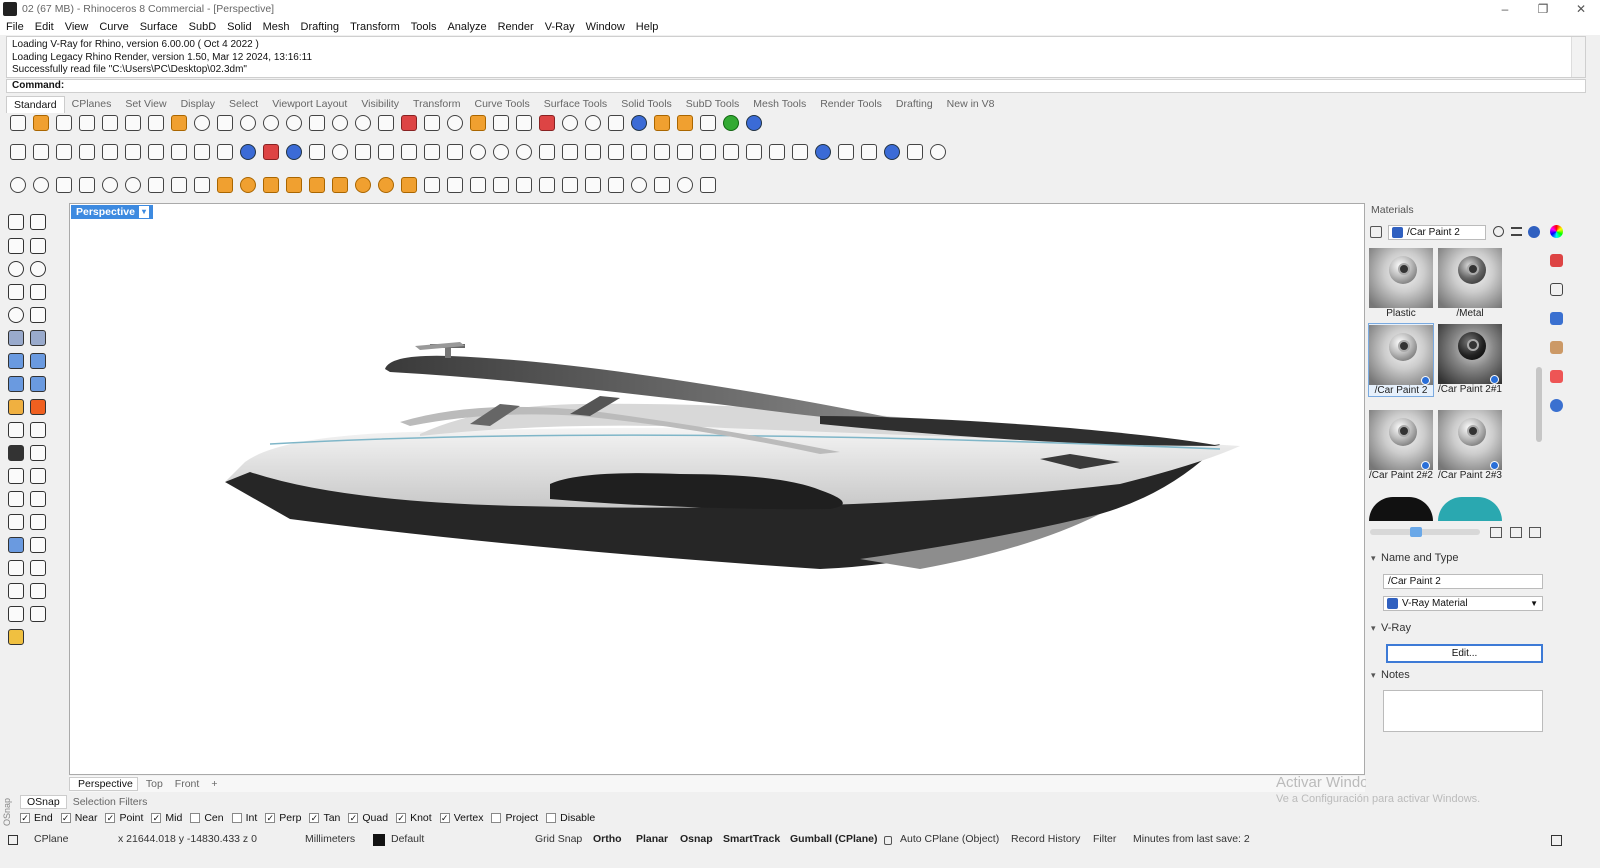 The width and height of the screenshot is (1600, 868). Describe the element at coordinates (16, 453) in the screenshot. I see `group-tool-icon` at that location.